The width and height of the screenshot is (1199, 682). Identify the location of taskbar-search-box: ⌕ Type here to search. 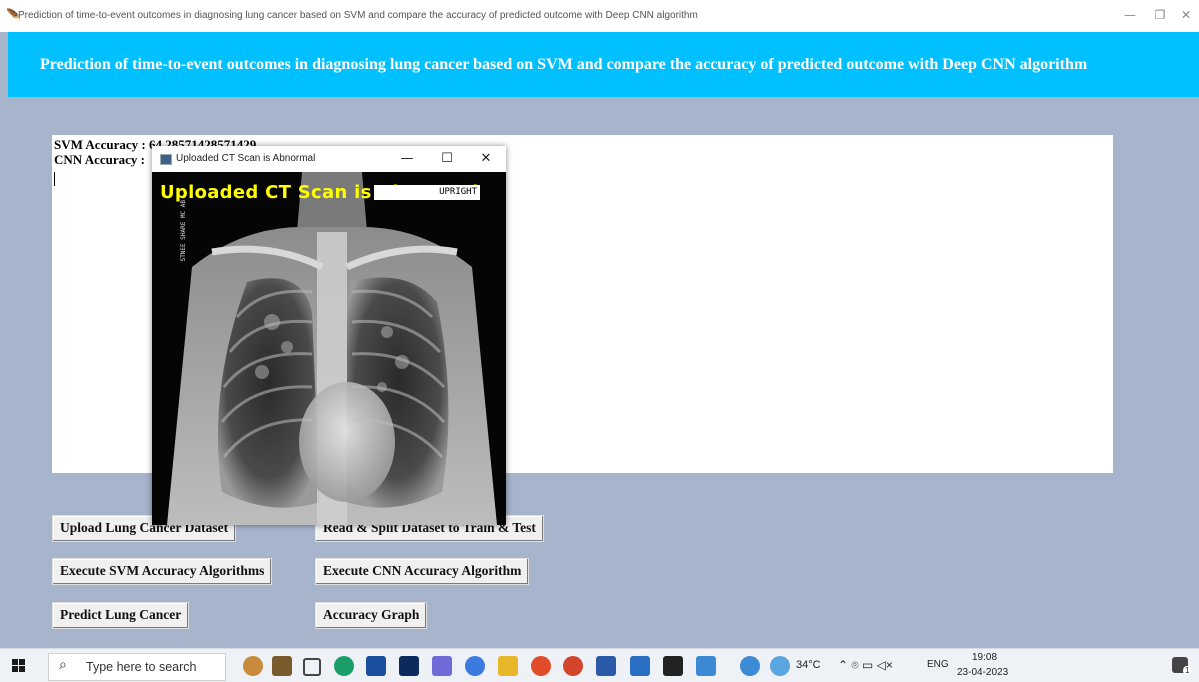
(137, 667).